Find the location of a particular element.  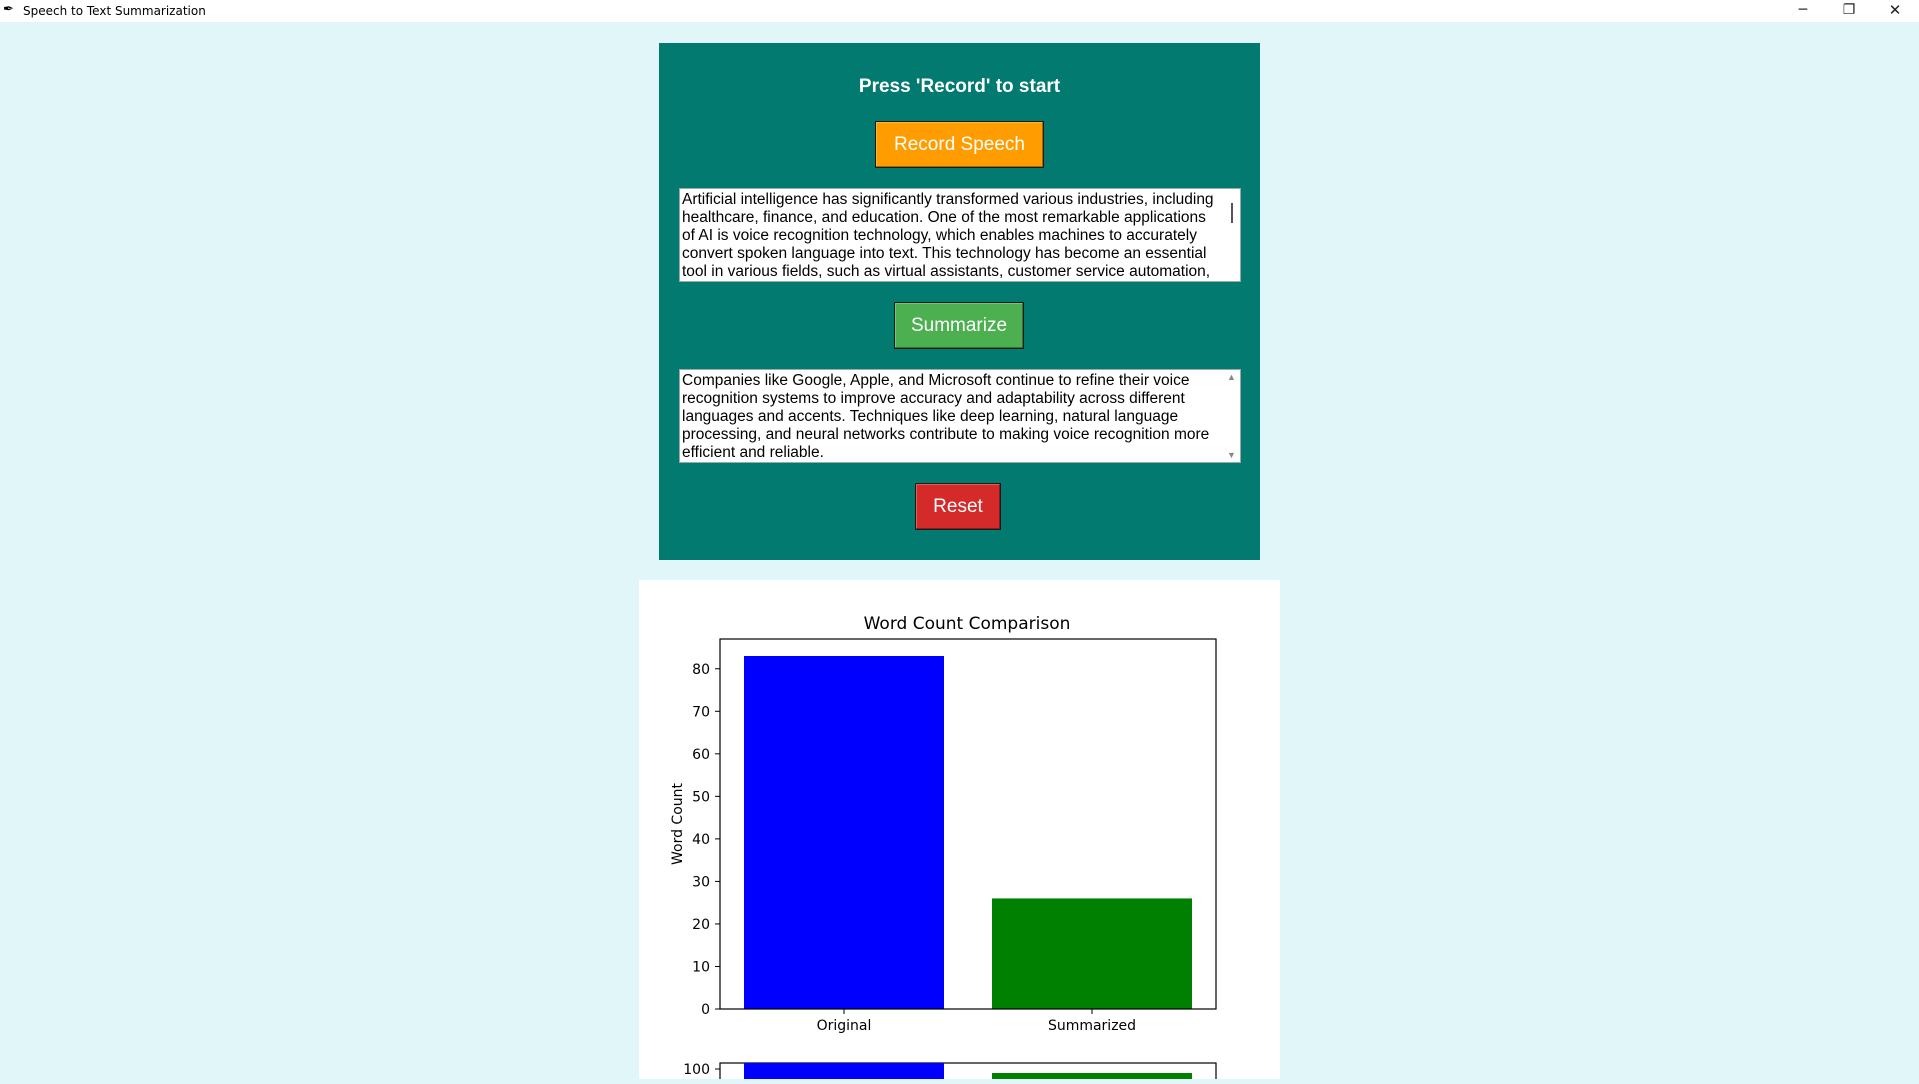

close-button: ✕ is located at coordinates (1895, 11).